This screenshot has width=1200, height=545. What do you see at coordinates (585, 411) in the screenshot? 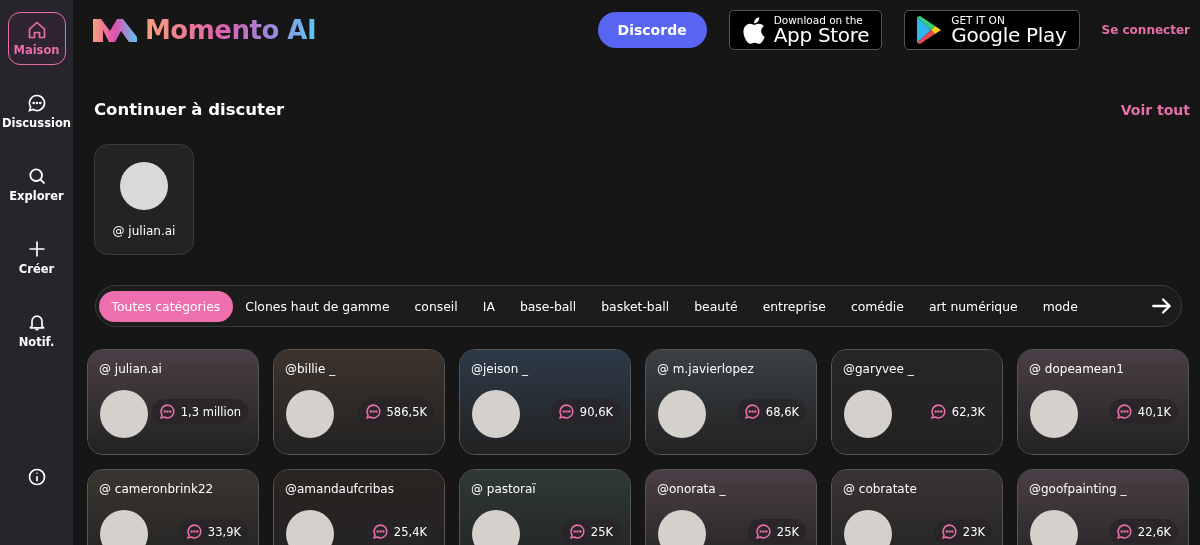
I see `chat-count: 90,6K` at bounding box center [585, 411].